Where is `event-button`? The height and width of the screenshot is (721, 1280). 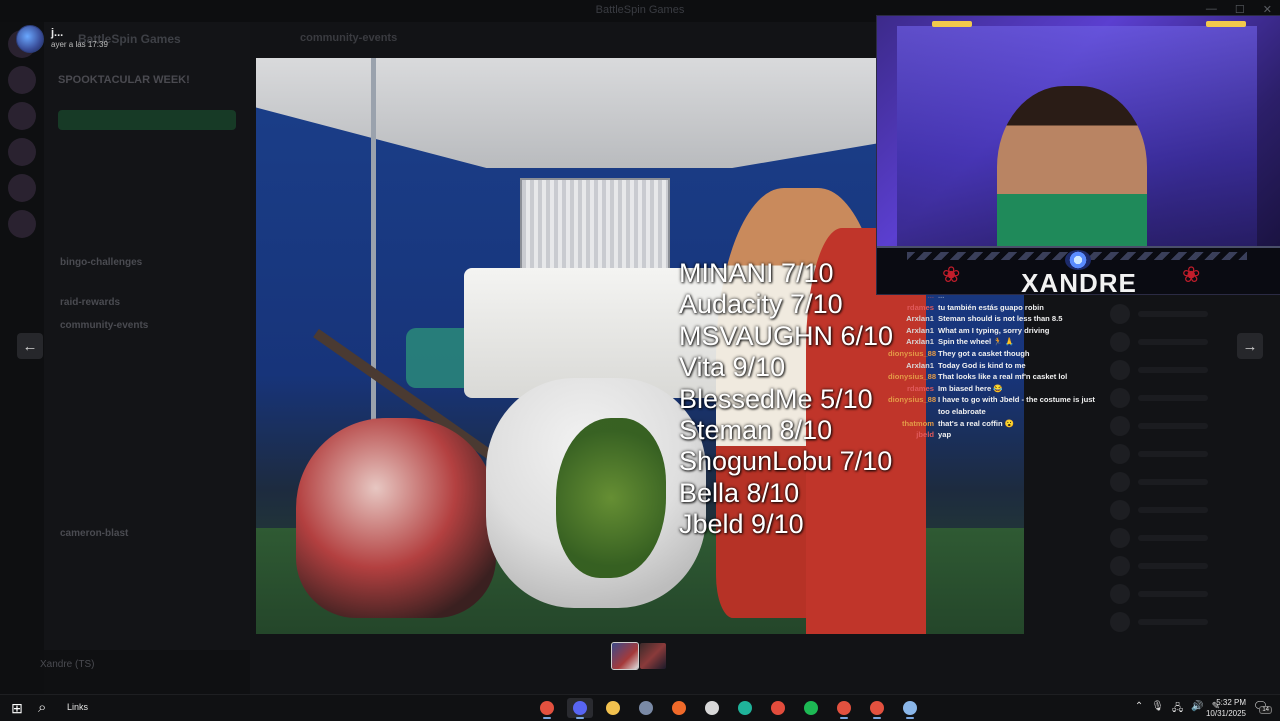 event-button is located at coordinates (147, 120).